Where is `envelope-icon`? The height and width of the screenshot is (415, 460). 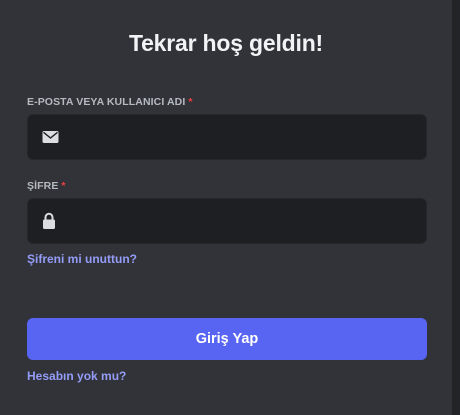
envelope-icon is located at coordinates (50, 137).